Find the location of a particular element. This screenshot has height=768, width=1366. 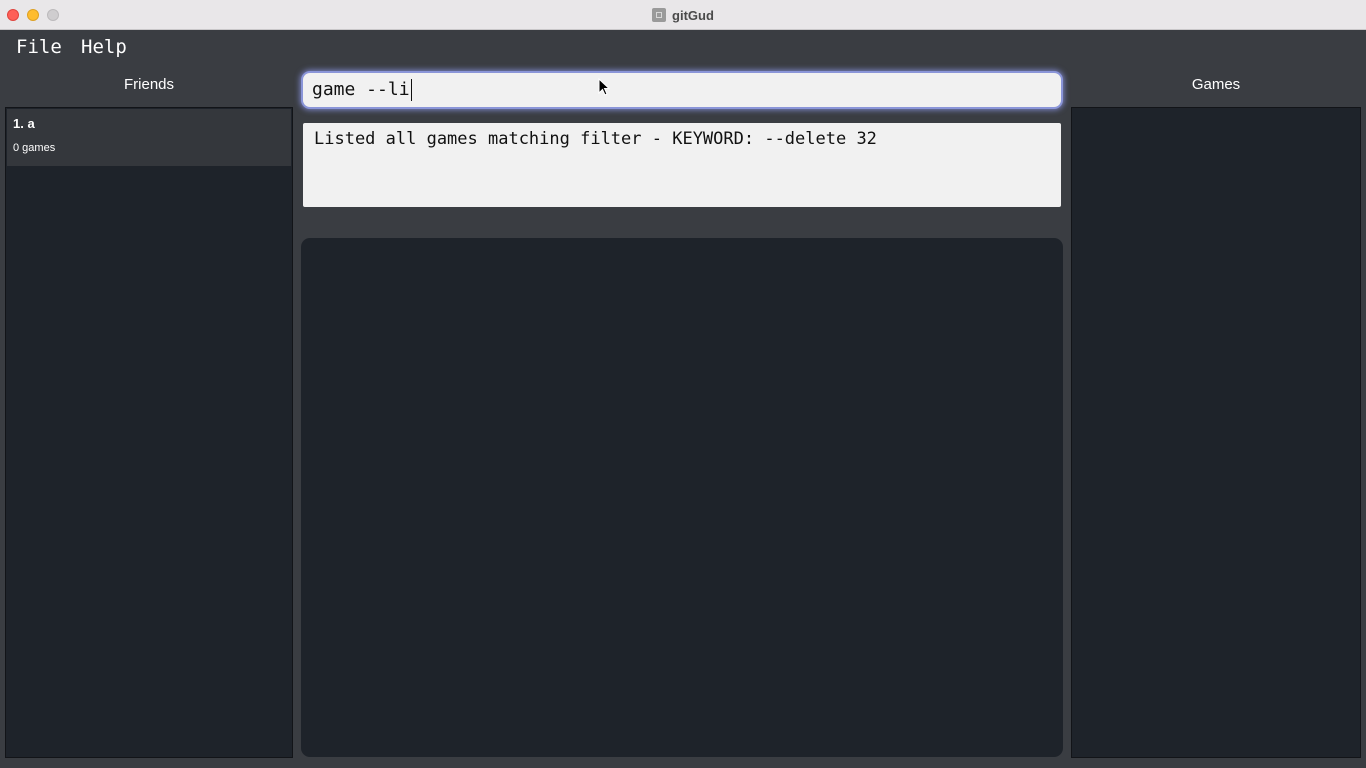

friend-game-count: 0 games is located at coordinates (34, 148).